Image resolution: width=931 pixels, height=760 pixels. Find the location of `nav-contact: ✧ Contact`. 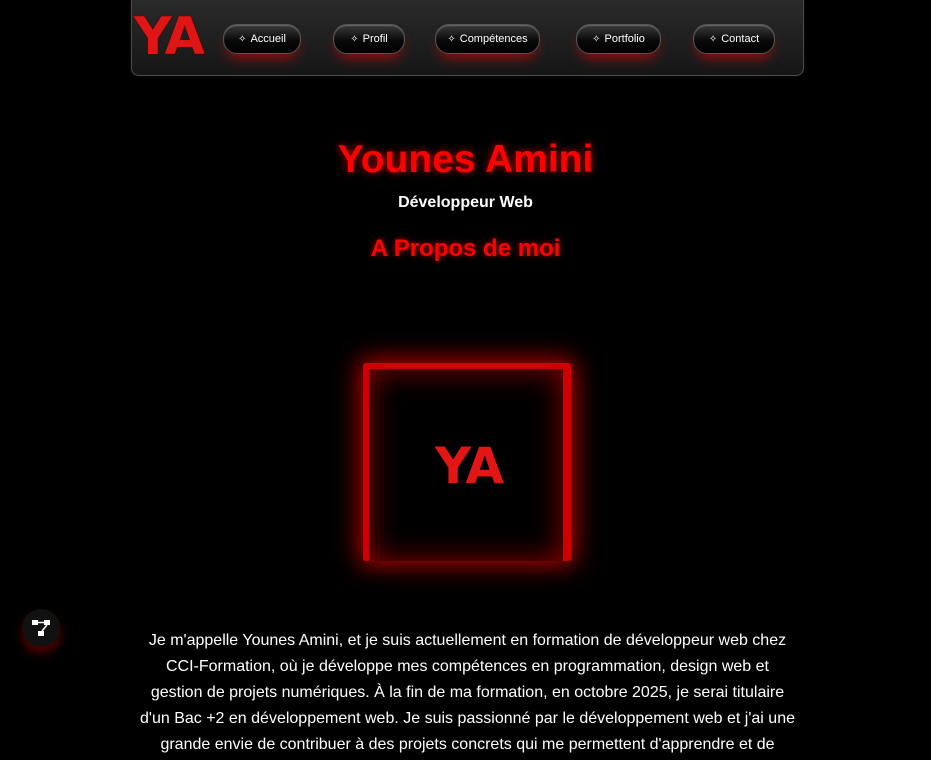

nav-contact: ✧ Contact is located at coordinates (734, 39).